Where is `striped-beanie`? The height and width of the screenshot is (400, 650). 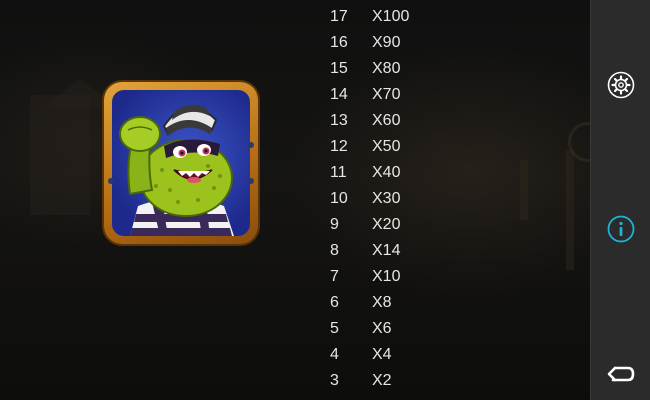
striped-beanie is located at coordinates (190, 120).